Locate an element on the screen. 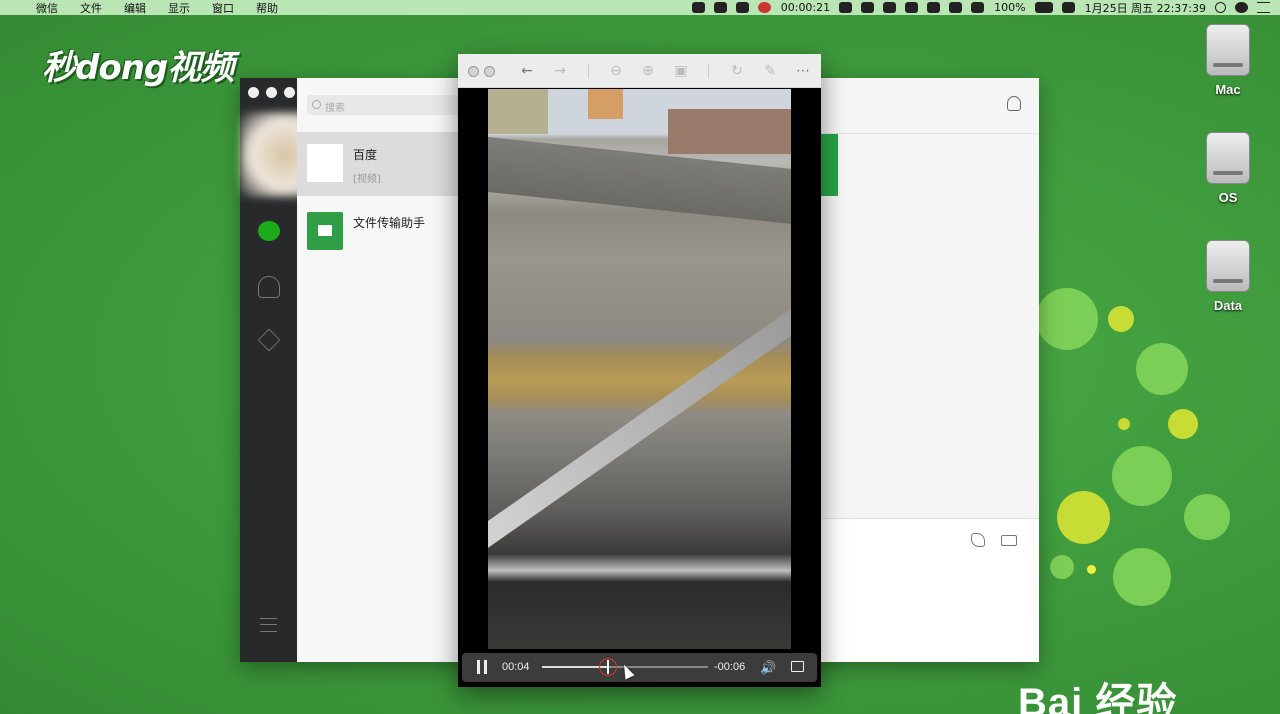 The height and width of the screenshot is (714, 1280). menu-icon is located at coordinates (268, 625).